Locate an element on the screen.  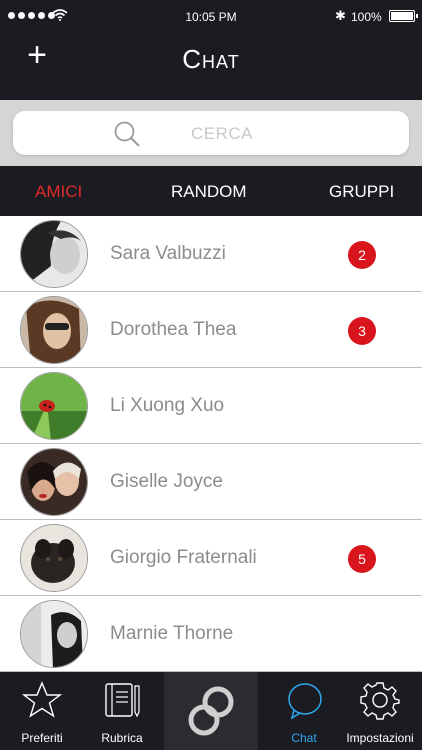
list-item: Marnie Thorne is located at coordinates (211, 634).